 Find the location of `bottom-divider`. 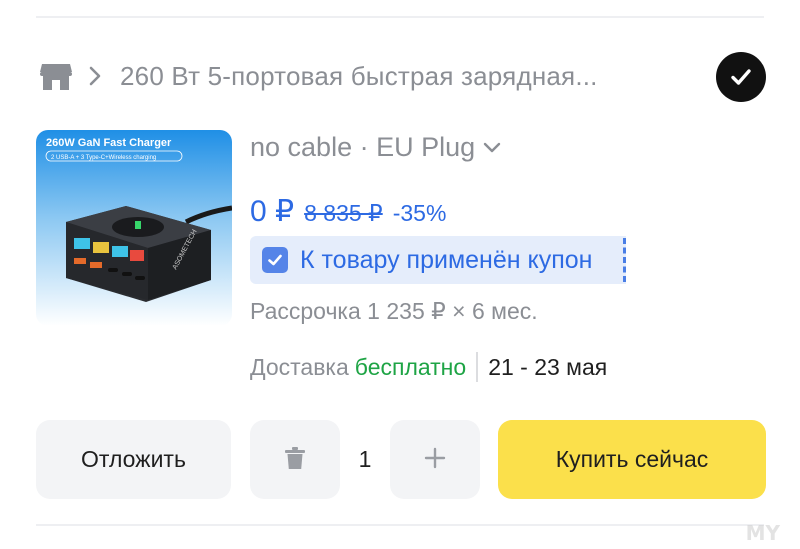

bottom-divider is located at coordinates (400, 525).